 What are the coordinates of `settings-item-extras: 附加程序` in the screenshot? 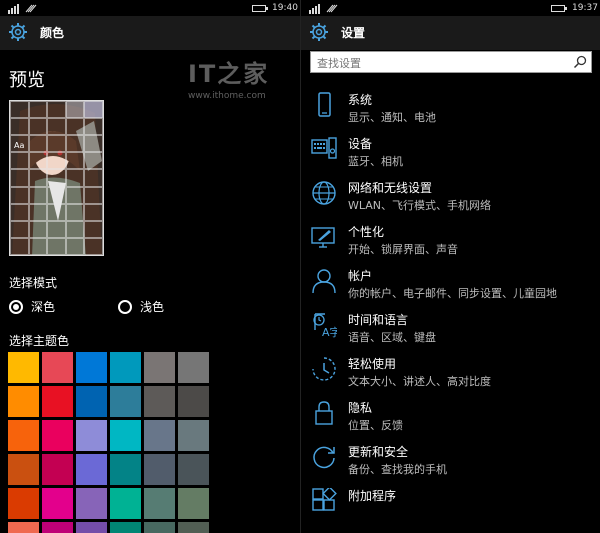 It's located at (450, 506).